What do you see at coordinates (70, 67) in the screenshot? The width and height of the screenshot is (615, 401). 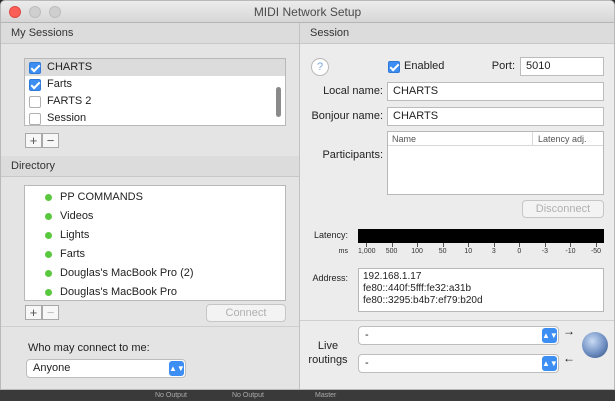 I see `session-label: CHARTS` at bounding box center [70, 67].